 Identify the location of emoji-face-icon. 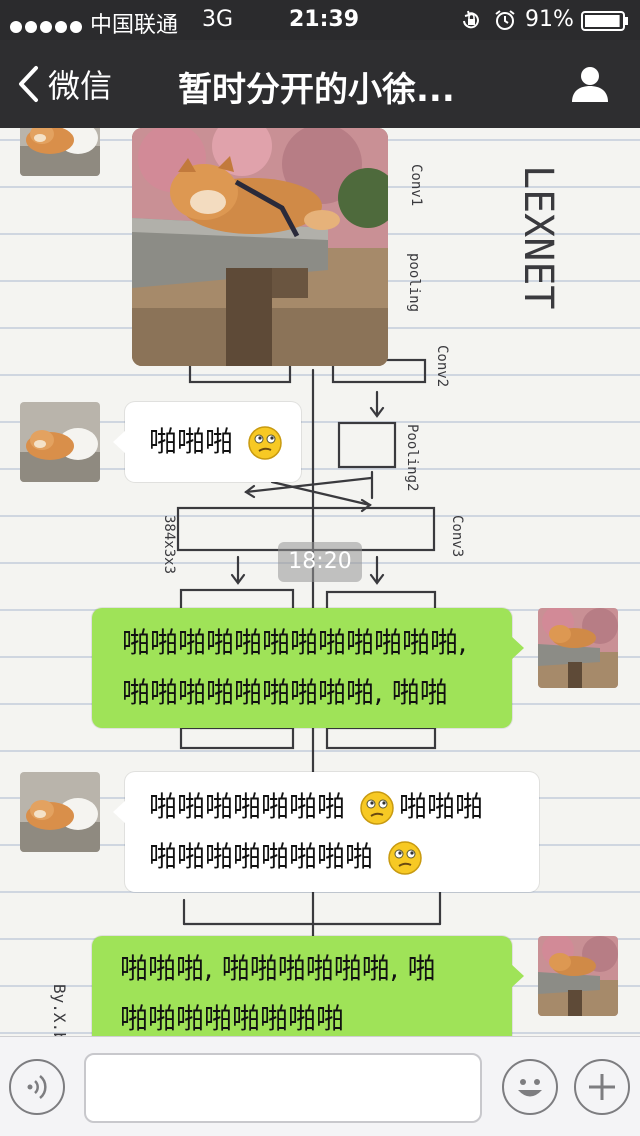
(530, 1088).